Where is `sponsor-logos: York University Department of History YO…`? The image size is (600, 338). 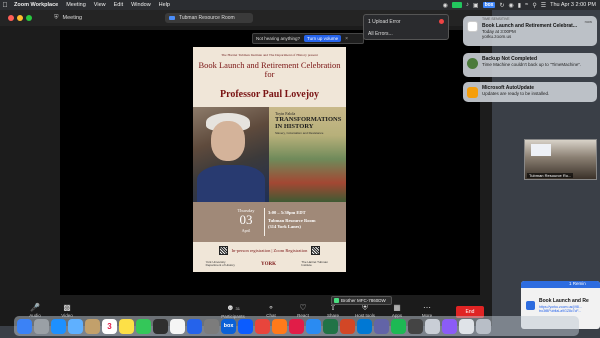
sponsor-logos: York University Department of History YO… is located at coordinates (269, 264).